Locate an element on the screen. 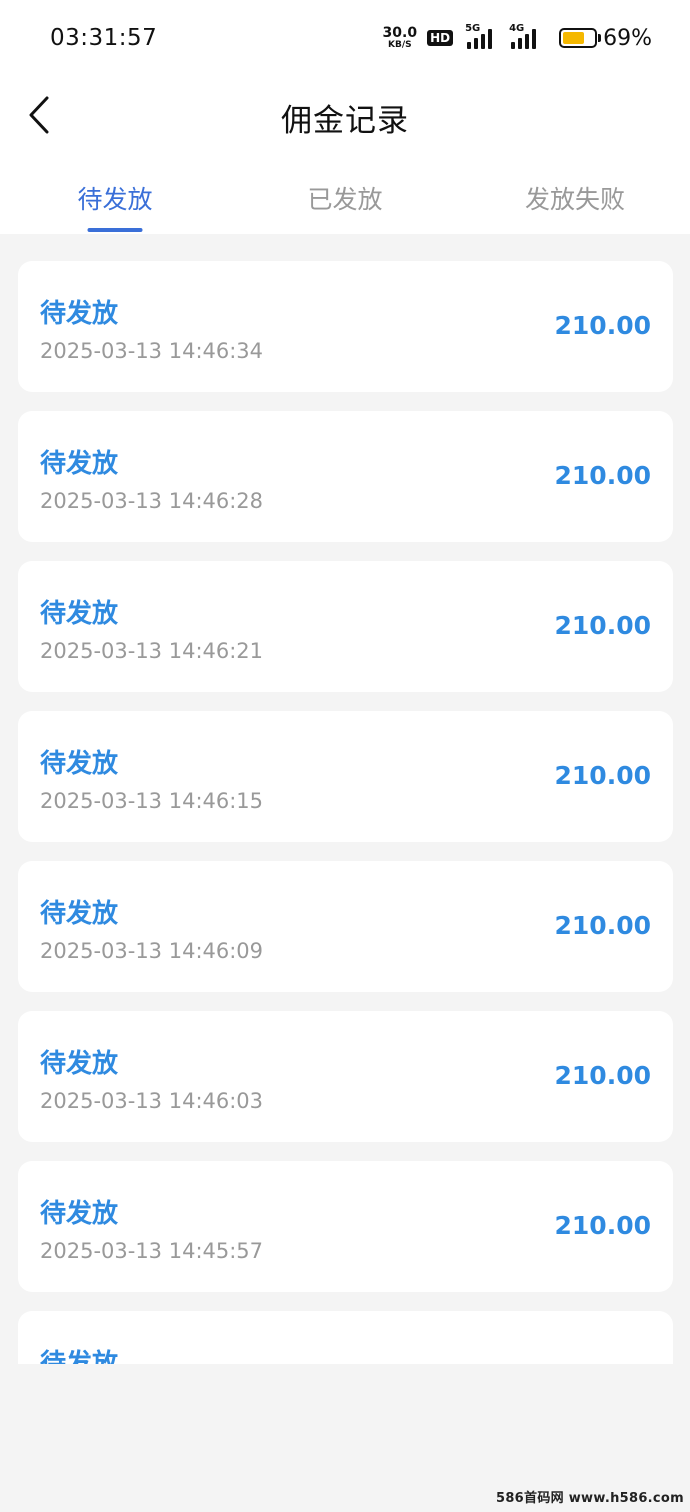 This screenshot has width=690, height=1512. network-speed-unit: KB/S is located at coordinates (400, 45).